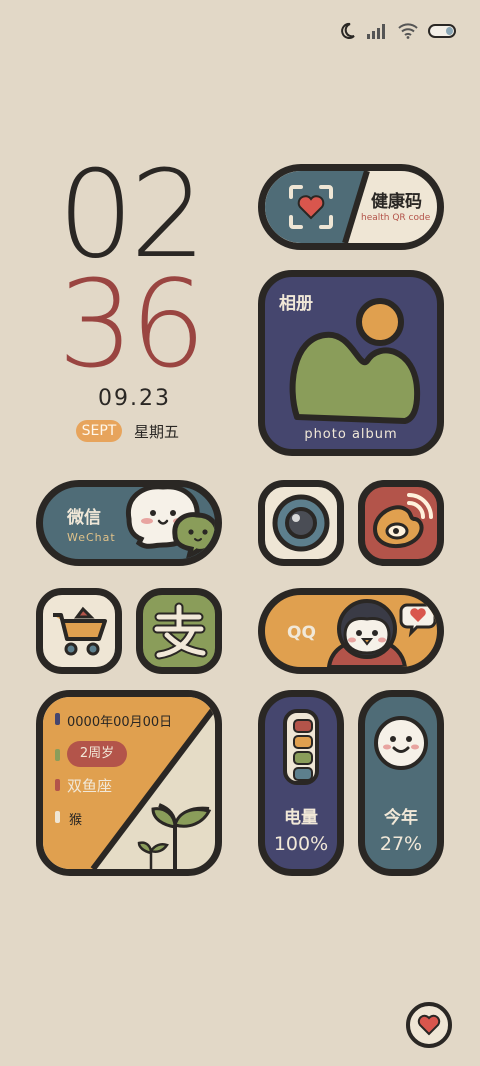 The image size is (480, 1066). I want to click on camera-lens-icon, so click(301, 523).